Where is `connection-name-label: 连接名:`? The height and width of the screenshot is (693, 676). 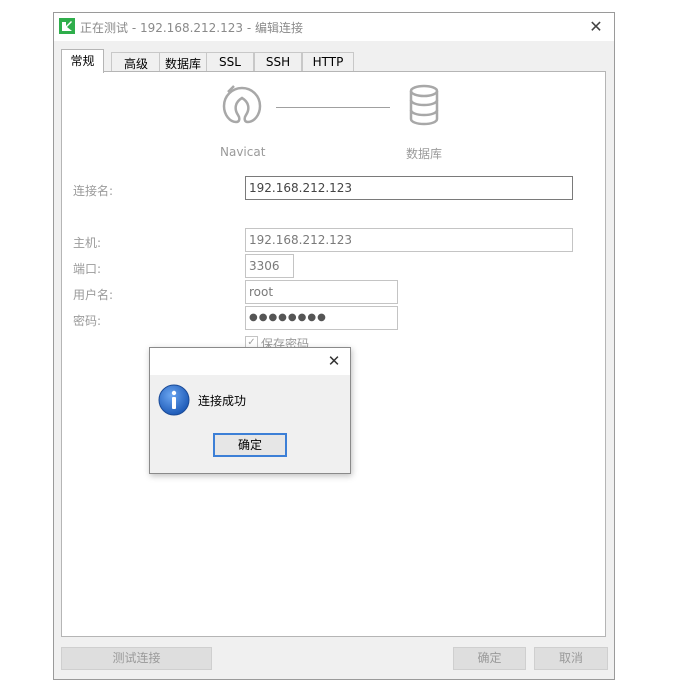
connection-name-label: 连接名: is located at coordinates (93, 191).